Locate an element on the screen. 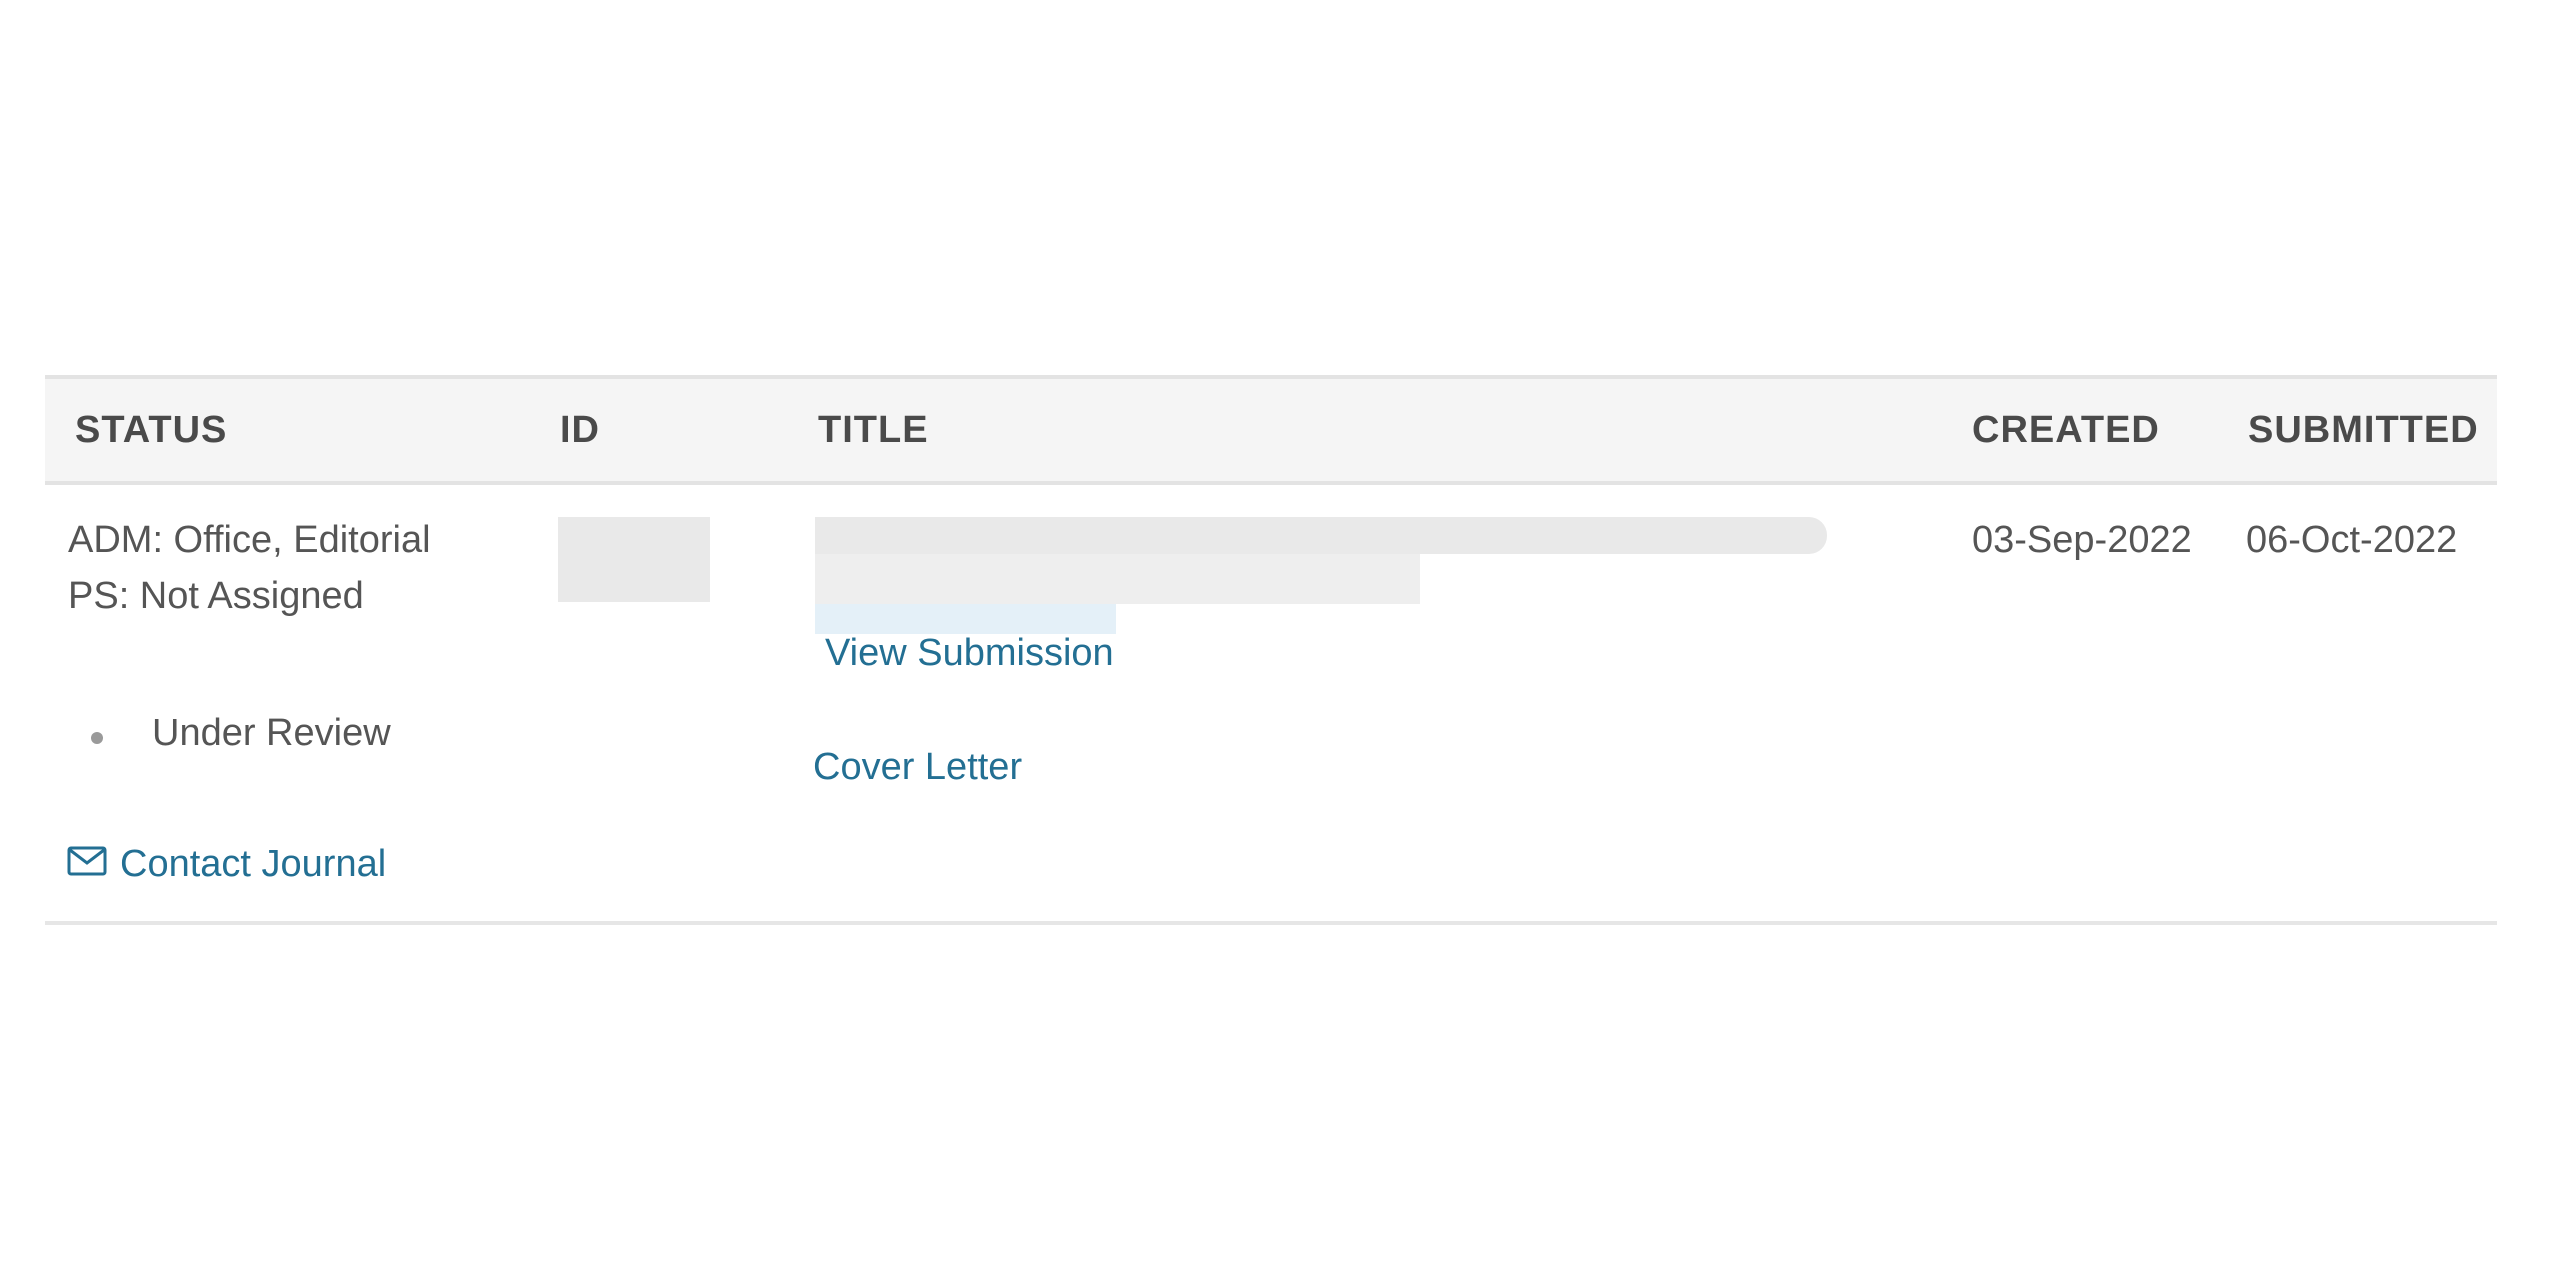  status-bullet-icon is located at coordinates (97, 738).